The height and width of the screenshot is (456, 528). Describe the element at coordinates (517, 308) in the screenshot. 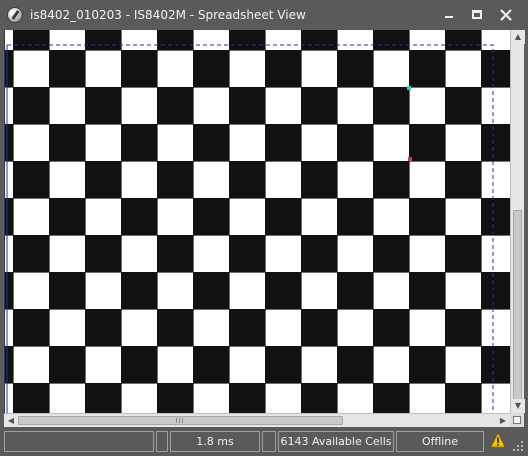

I see `vertical-scroll-thumb` at that location.